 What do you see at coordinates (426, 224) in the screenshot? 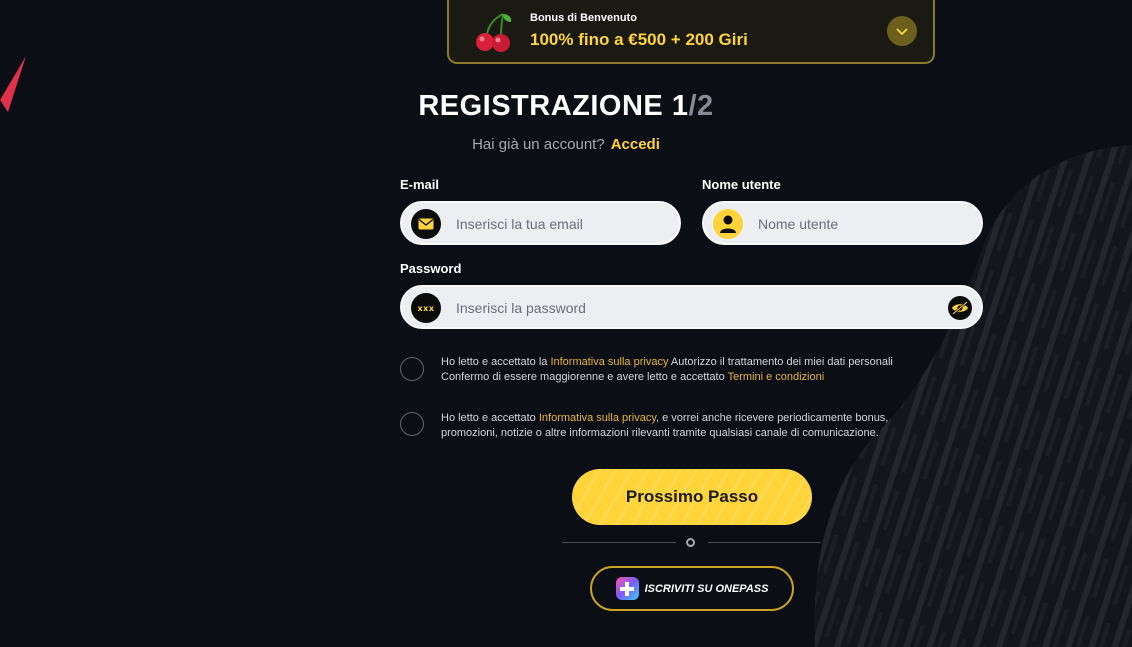
I see `envelope-icon` at bounding box center [426, 224].